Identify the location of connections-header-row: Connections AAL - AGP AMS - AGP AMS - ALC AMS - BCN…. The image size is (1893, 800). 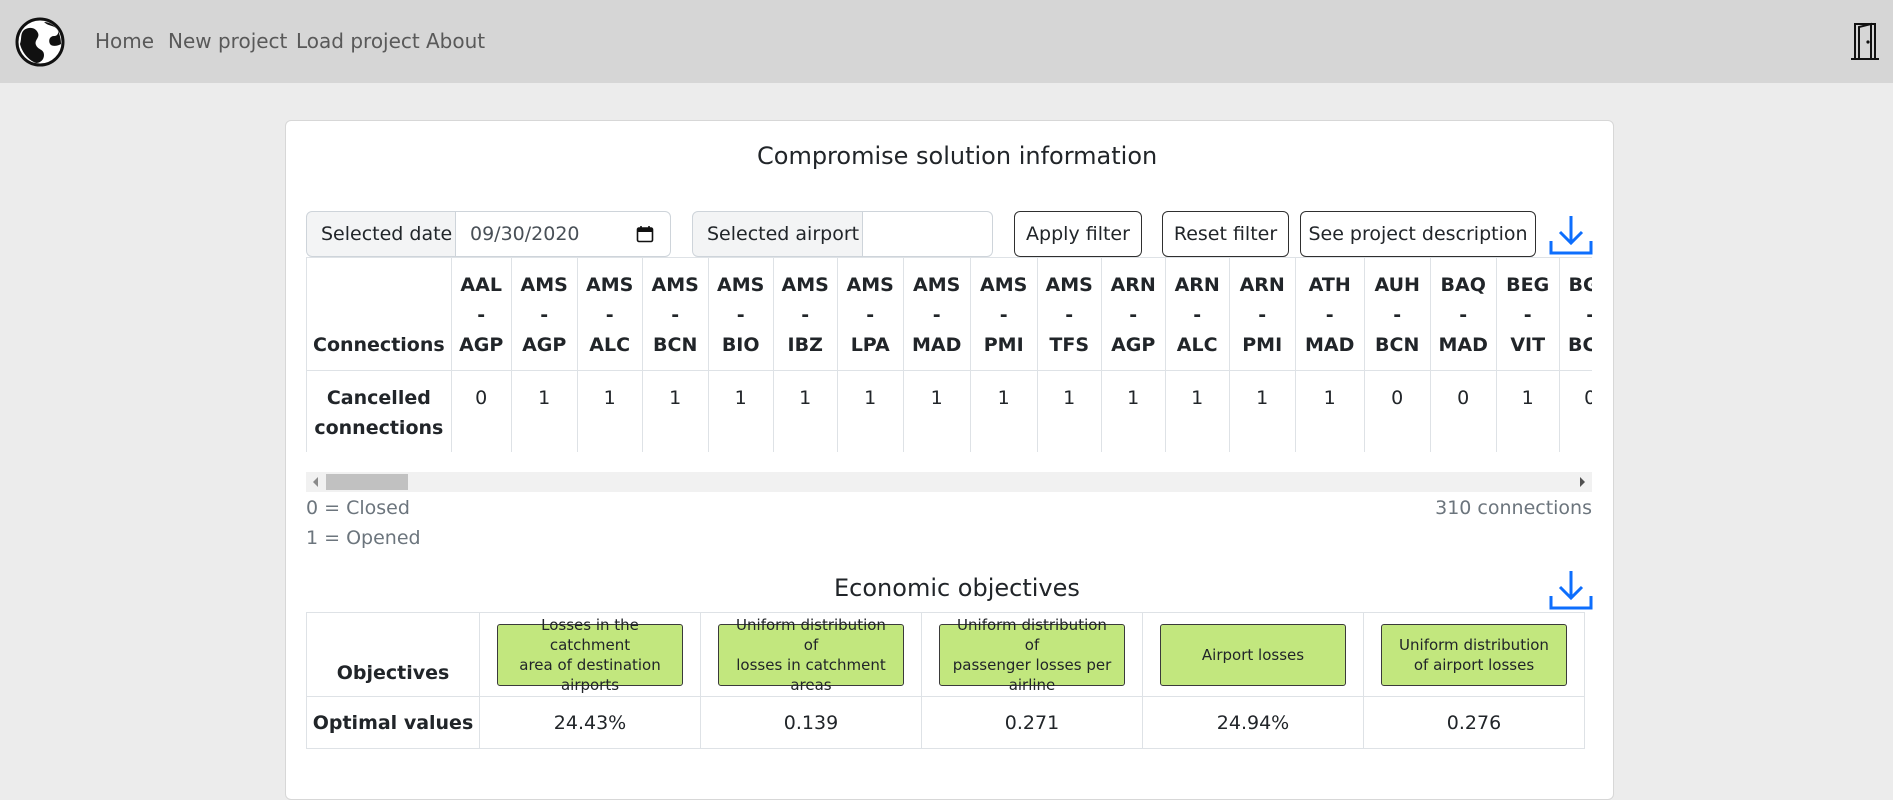
(949, 314).